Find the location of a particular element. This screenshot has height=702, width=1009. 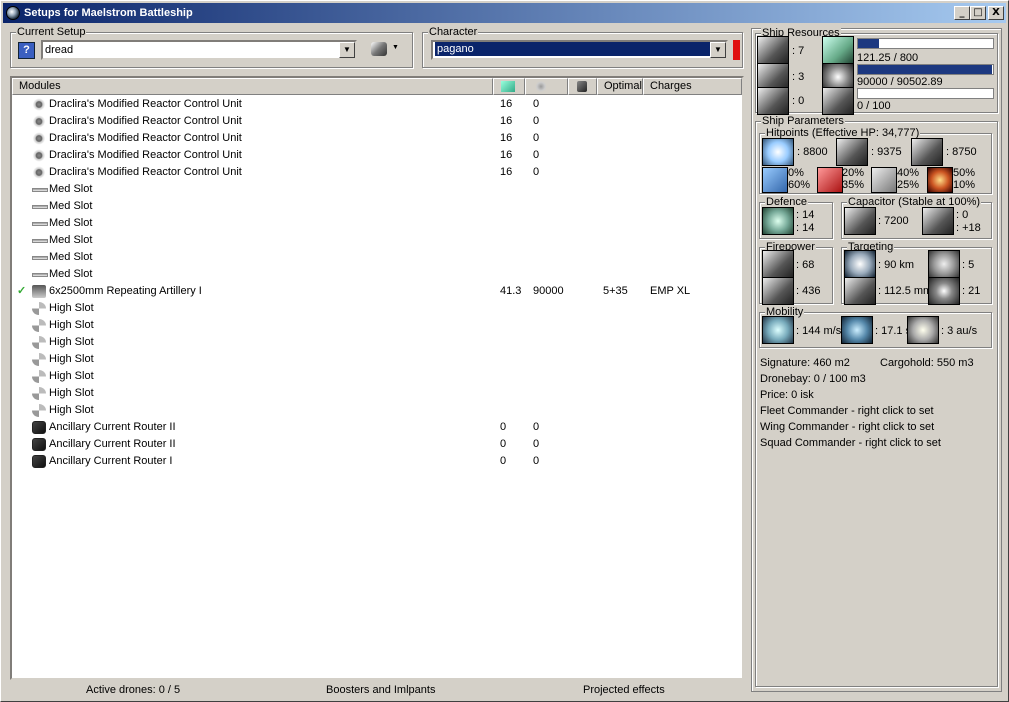

help-icon: ? is located at coordinates (26, 50).